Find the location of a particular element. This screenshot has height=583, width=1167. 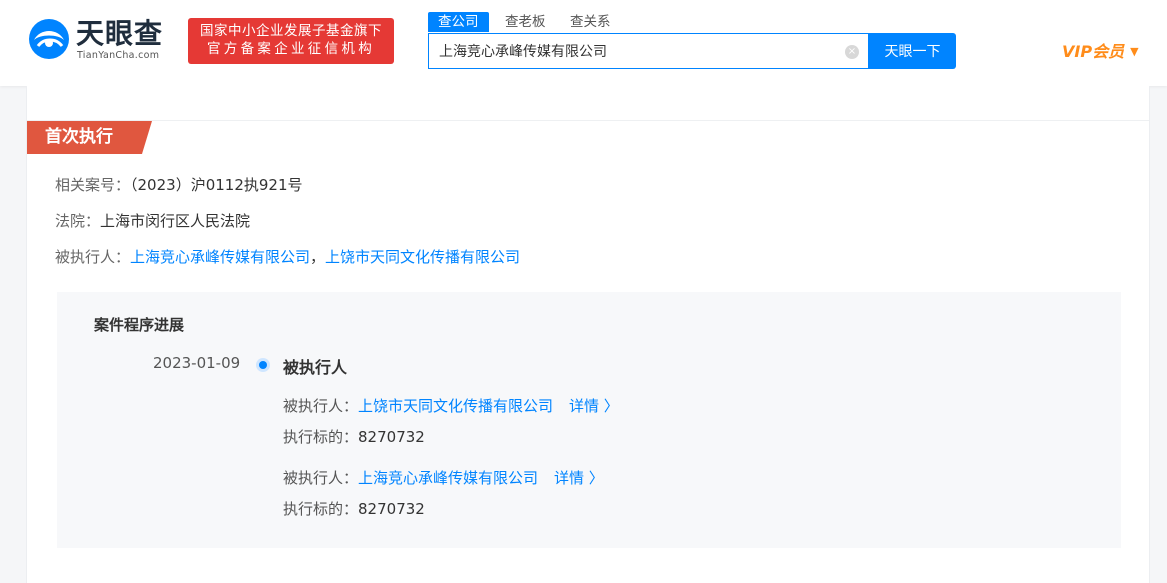

entry-1-company-link: 上饶市天同文化传播有限公司 is located at coordinates (455, 406).